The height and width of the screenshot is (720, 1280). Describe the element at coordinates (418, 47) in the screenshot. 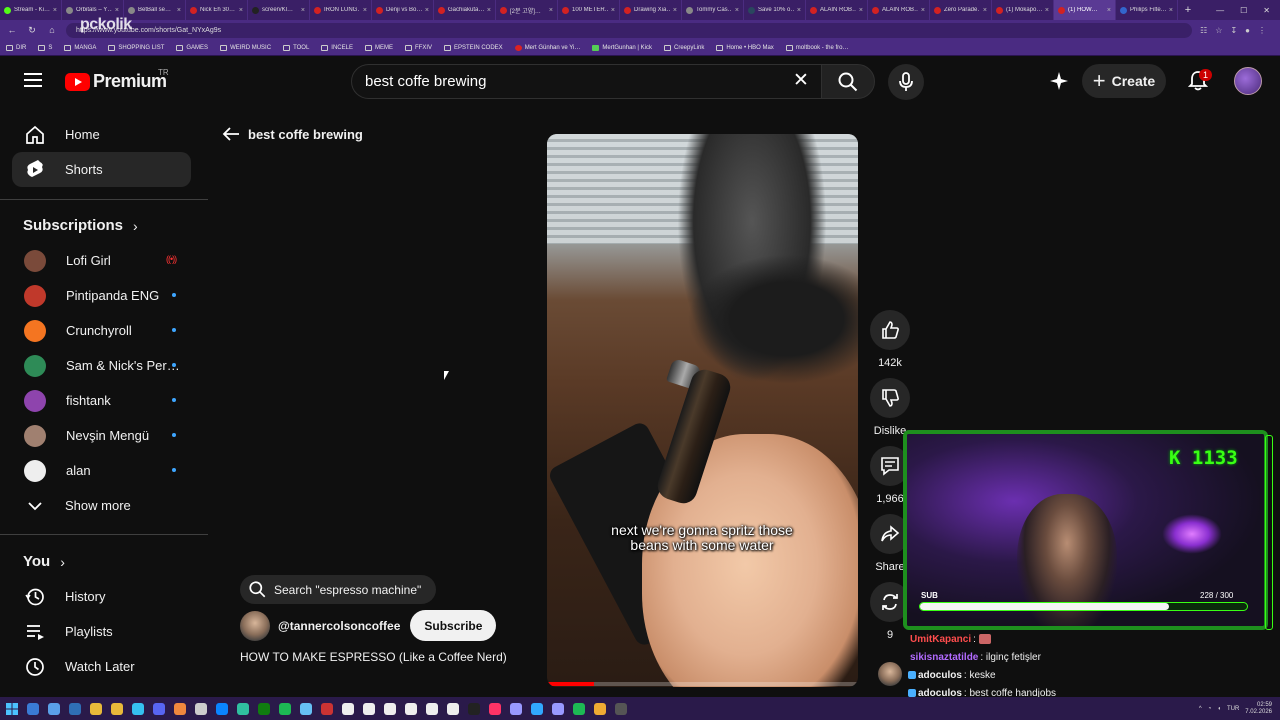

I see `bookmark-item: FFXIV` at that location.